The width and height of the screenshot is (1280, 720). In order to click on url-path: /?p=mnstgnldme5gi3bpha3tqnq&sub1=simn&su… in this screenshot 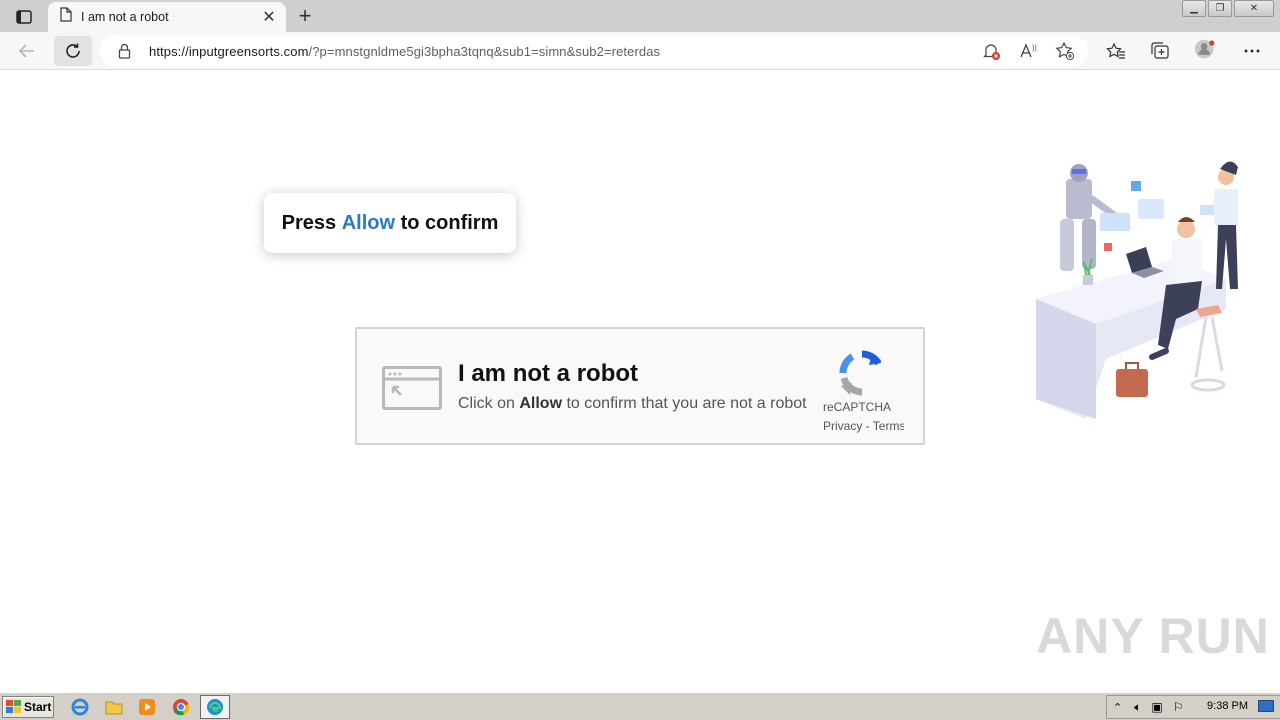, I will do `click(484, 51)`.